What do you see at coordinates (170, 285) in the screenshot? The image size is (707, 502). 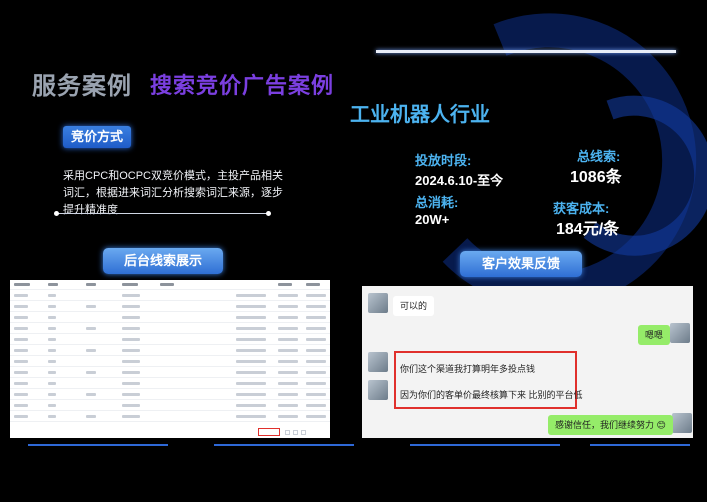 I see `table-header` at bounding box center [170, 285].